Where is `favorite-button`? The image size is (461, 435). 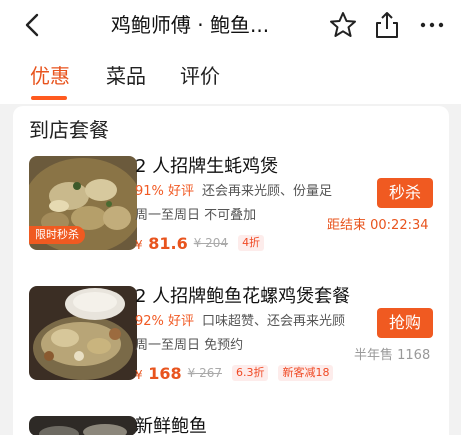
favorite-button is located at coordinates (343, 25).